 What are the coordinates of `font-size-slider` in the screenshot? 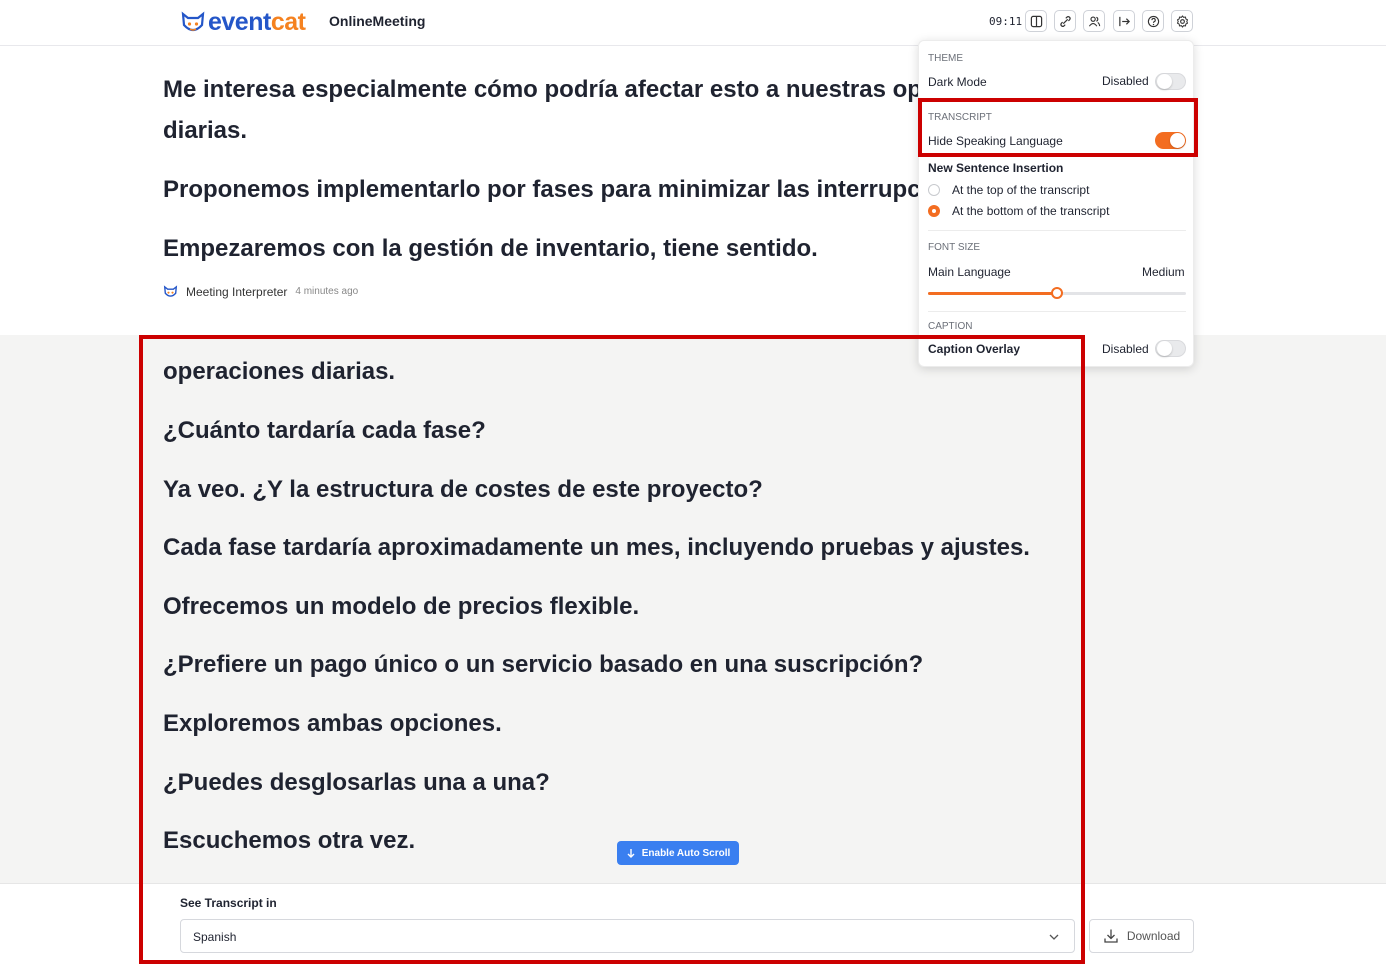 It's located at (1057, 293).